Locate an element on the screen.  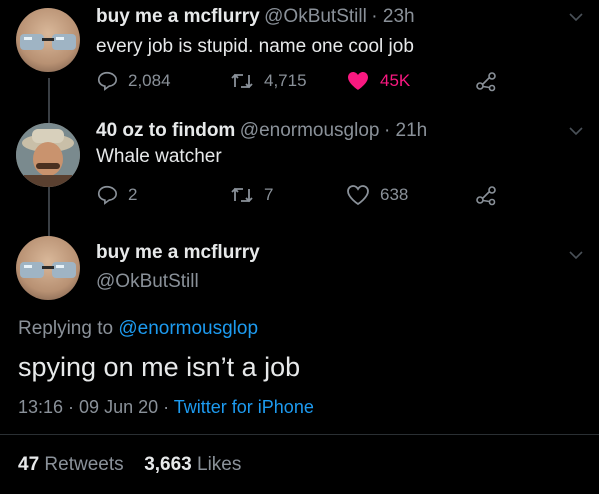
like-count: 638 is located at coordinates (394, 194).